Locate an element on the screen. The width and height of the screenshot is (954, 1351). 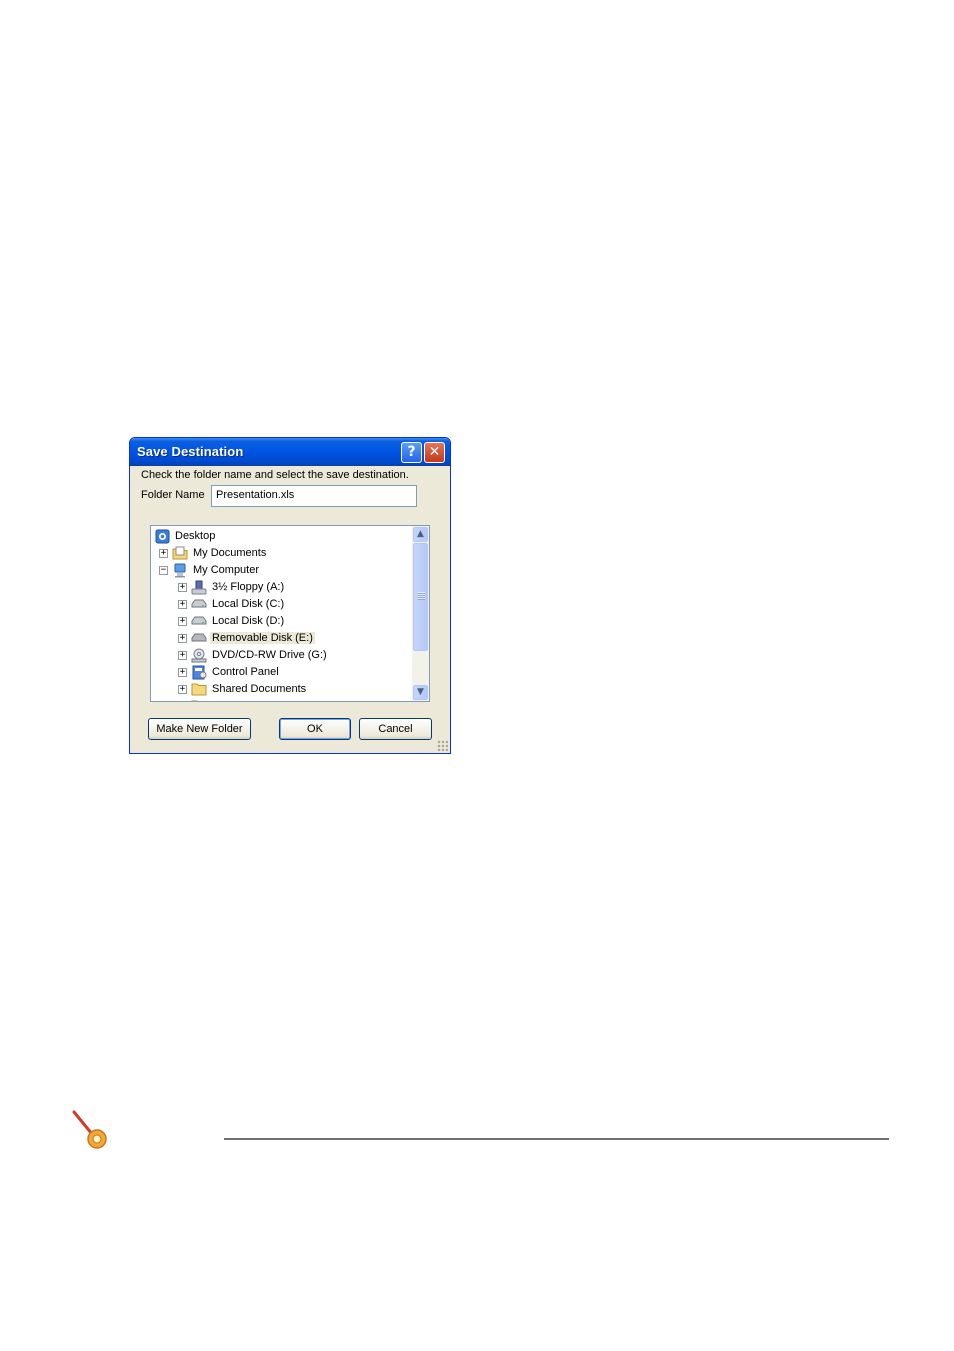
my-documents-icon is located at coordinates (180, 553).